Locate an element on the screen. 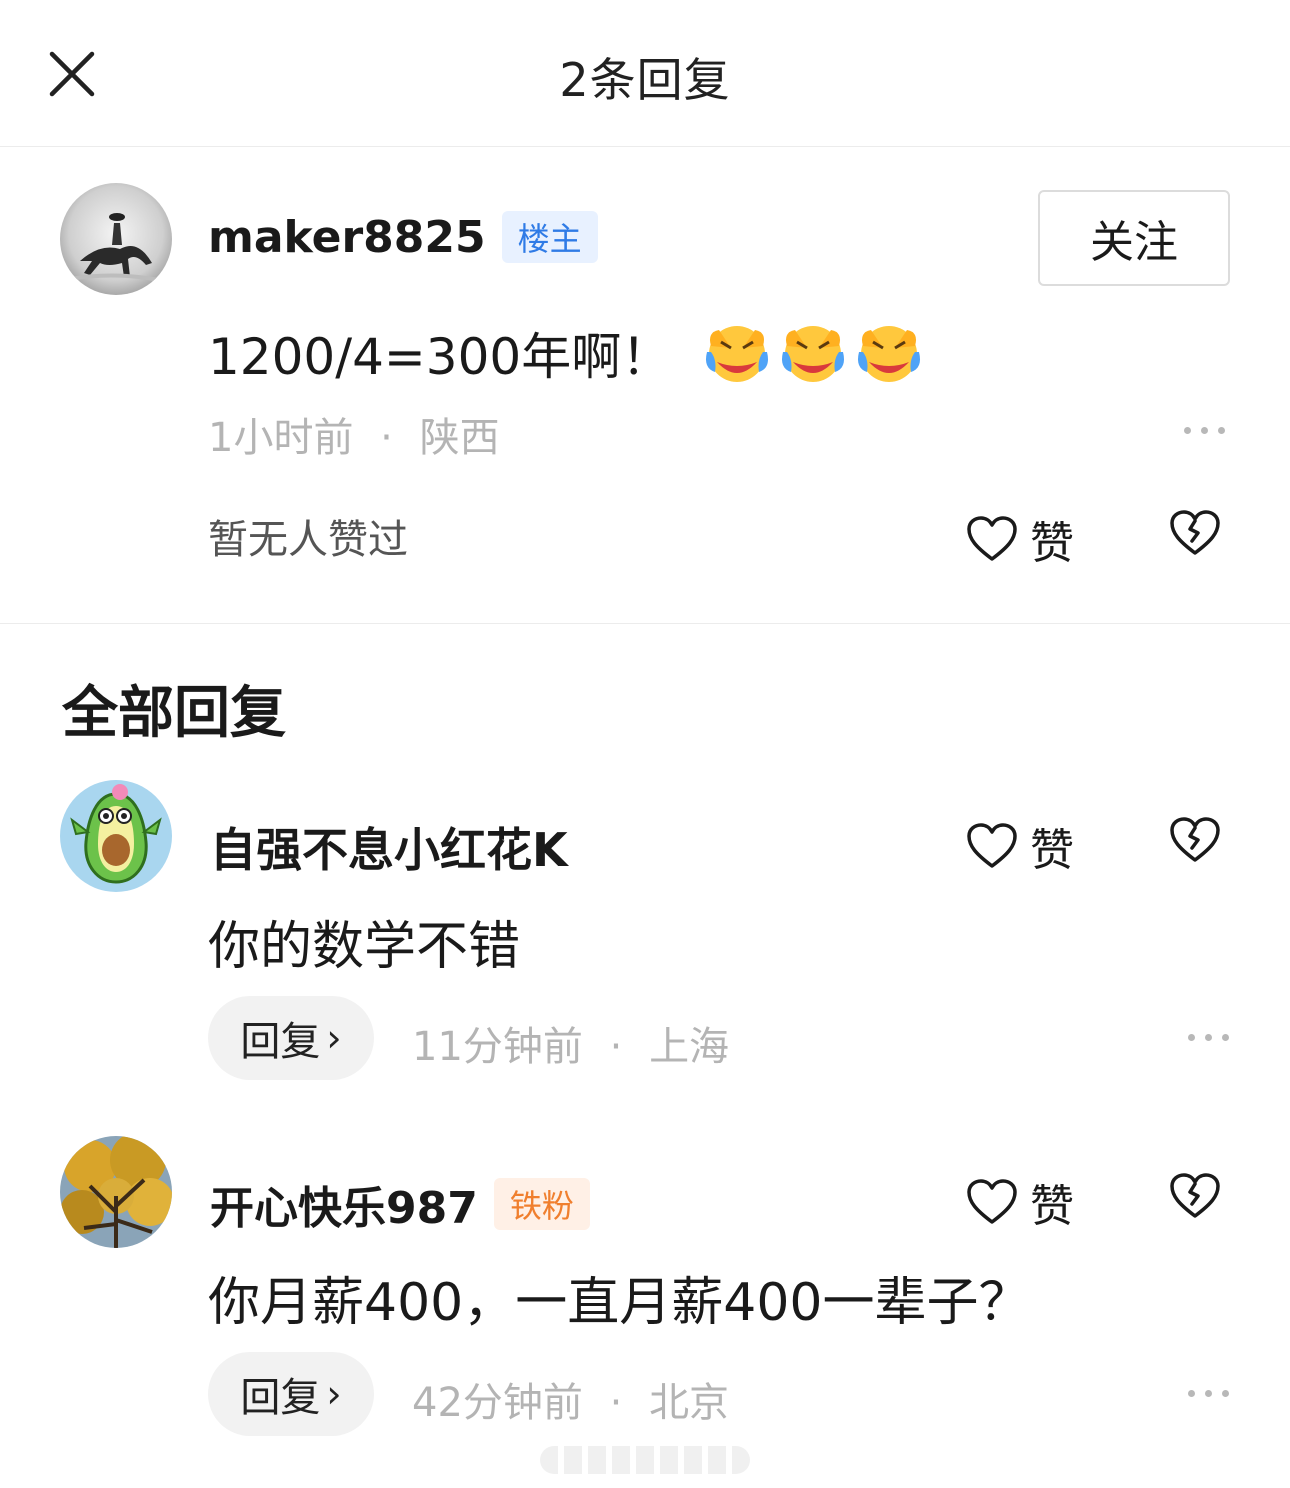  reply-time: 11分钟前 is located at coordinates (497, 1047).